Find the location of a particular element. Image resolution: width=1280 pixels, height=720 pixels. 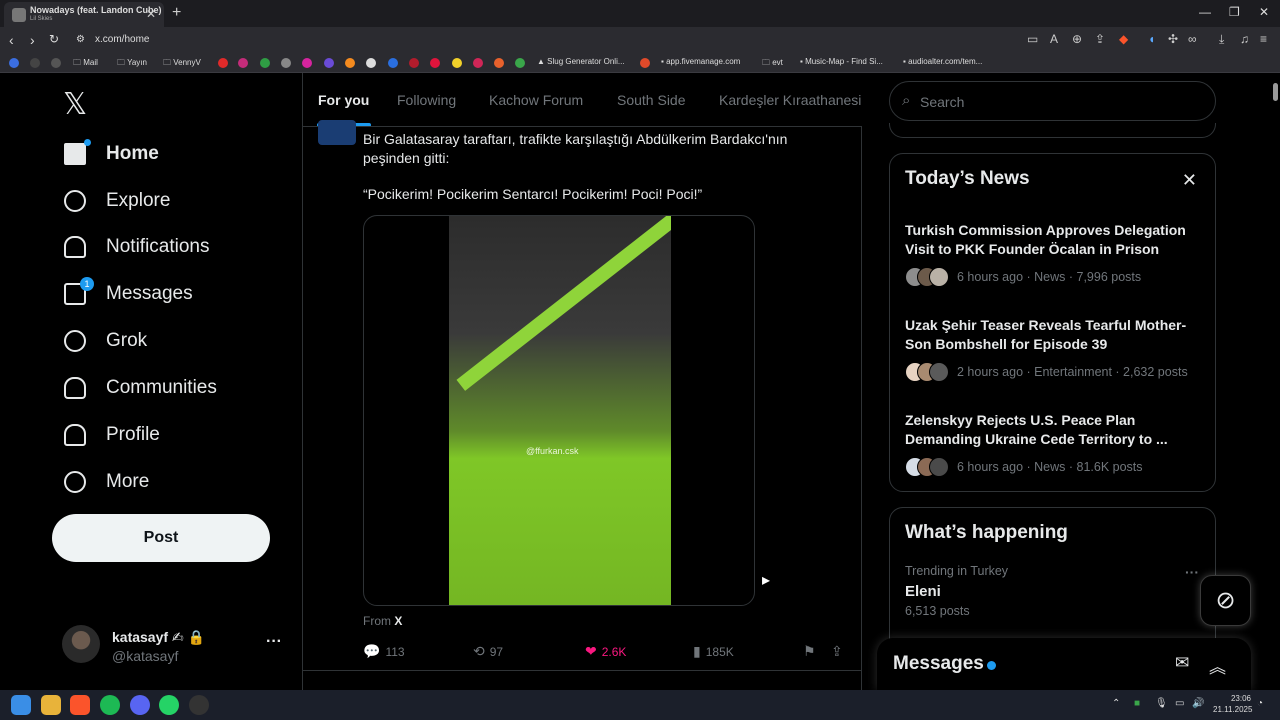

brave-icon is located at coordinates (80, 705).